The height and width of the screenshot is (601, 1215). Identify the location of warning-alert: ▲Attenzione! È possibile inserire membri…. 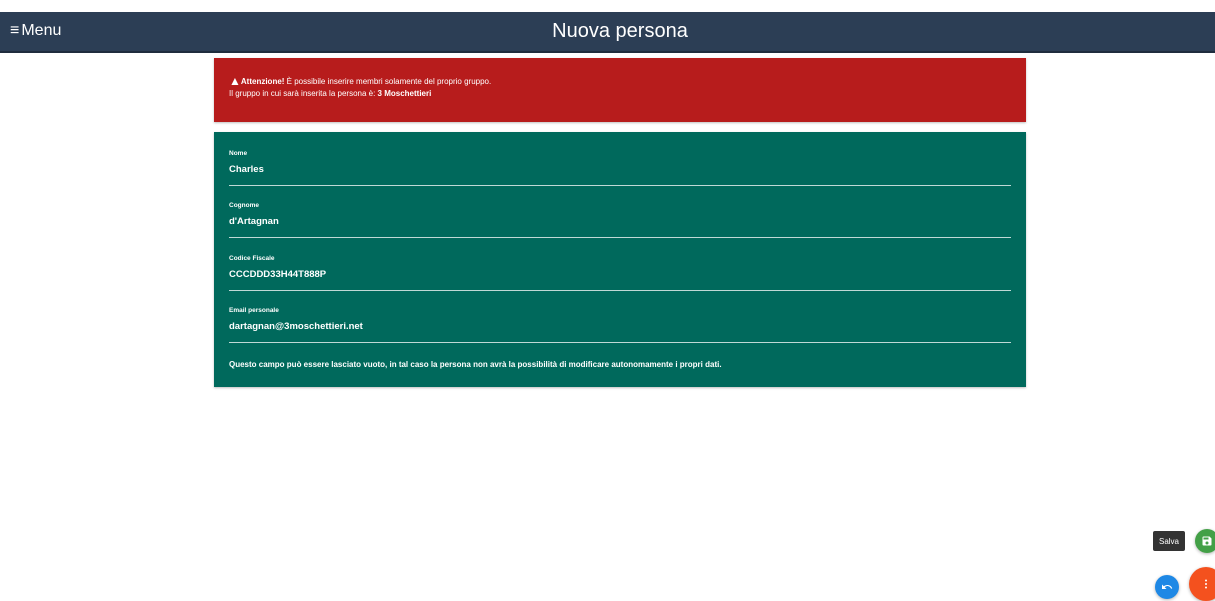
(620, 90).